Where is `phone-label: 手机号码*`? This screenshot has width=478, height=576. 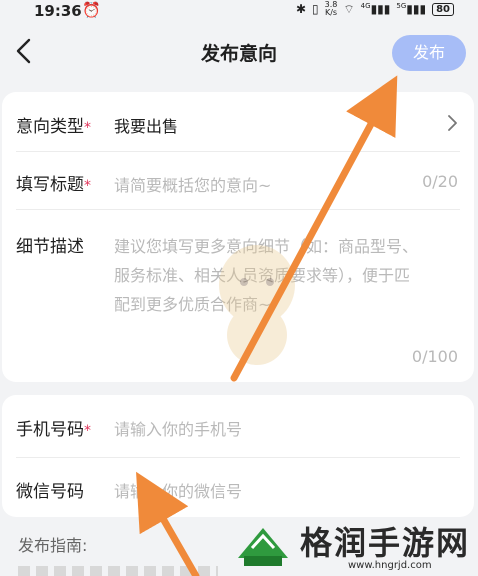
phone-label: 手机号码* is located at coordinates (53, 427).